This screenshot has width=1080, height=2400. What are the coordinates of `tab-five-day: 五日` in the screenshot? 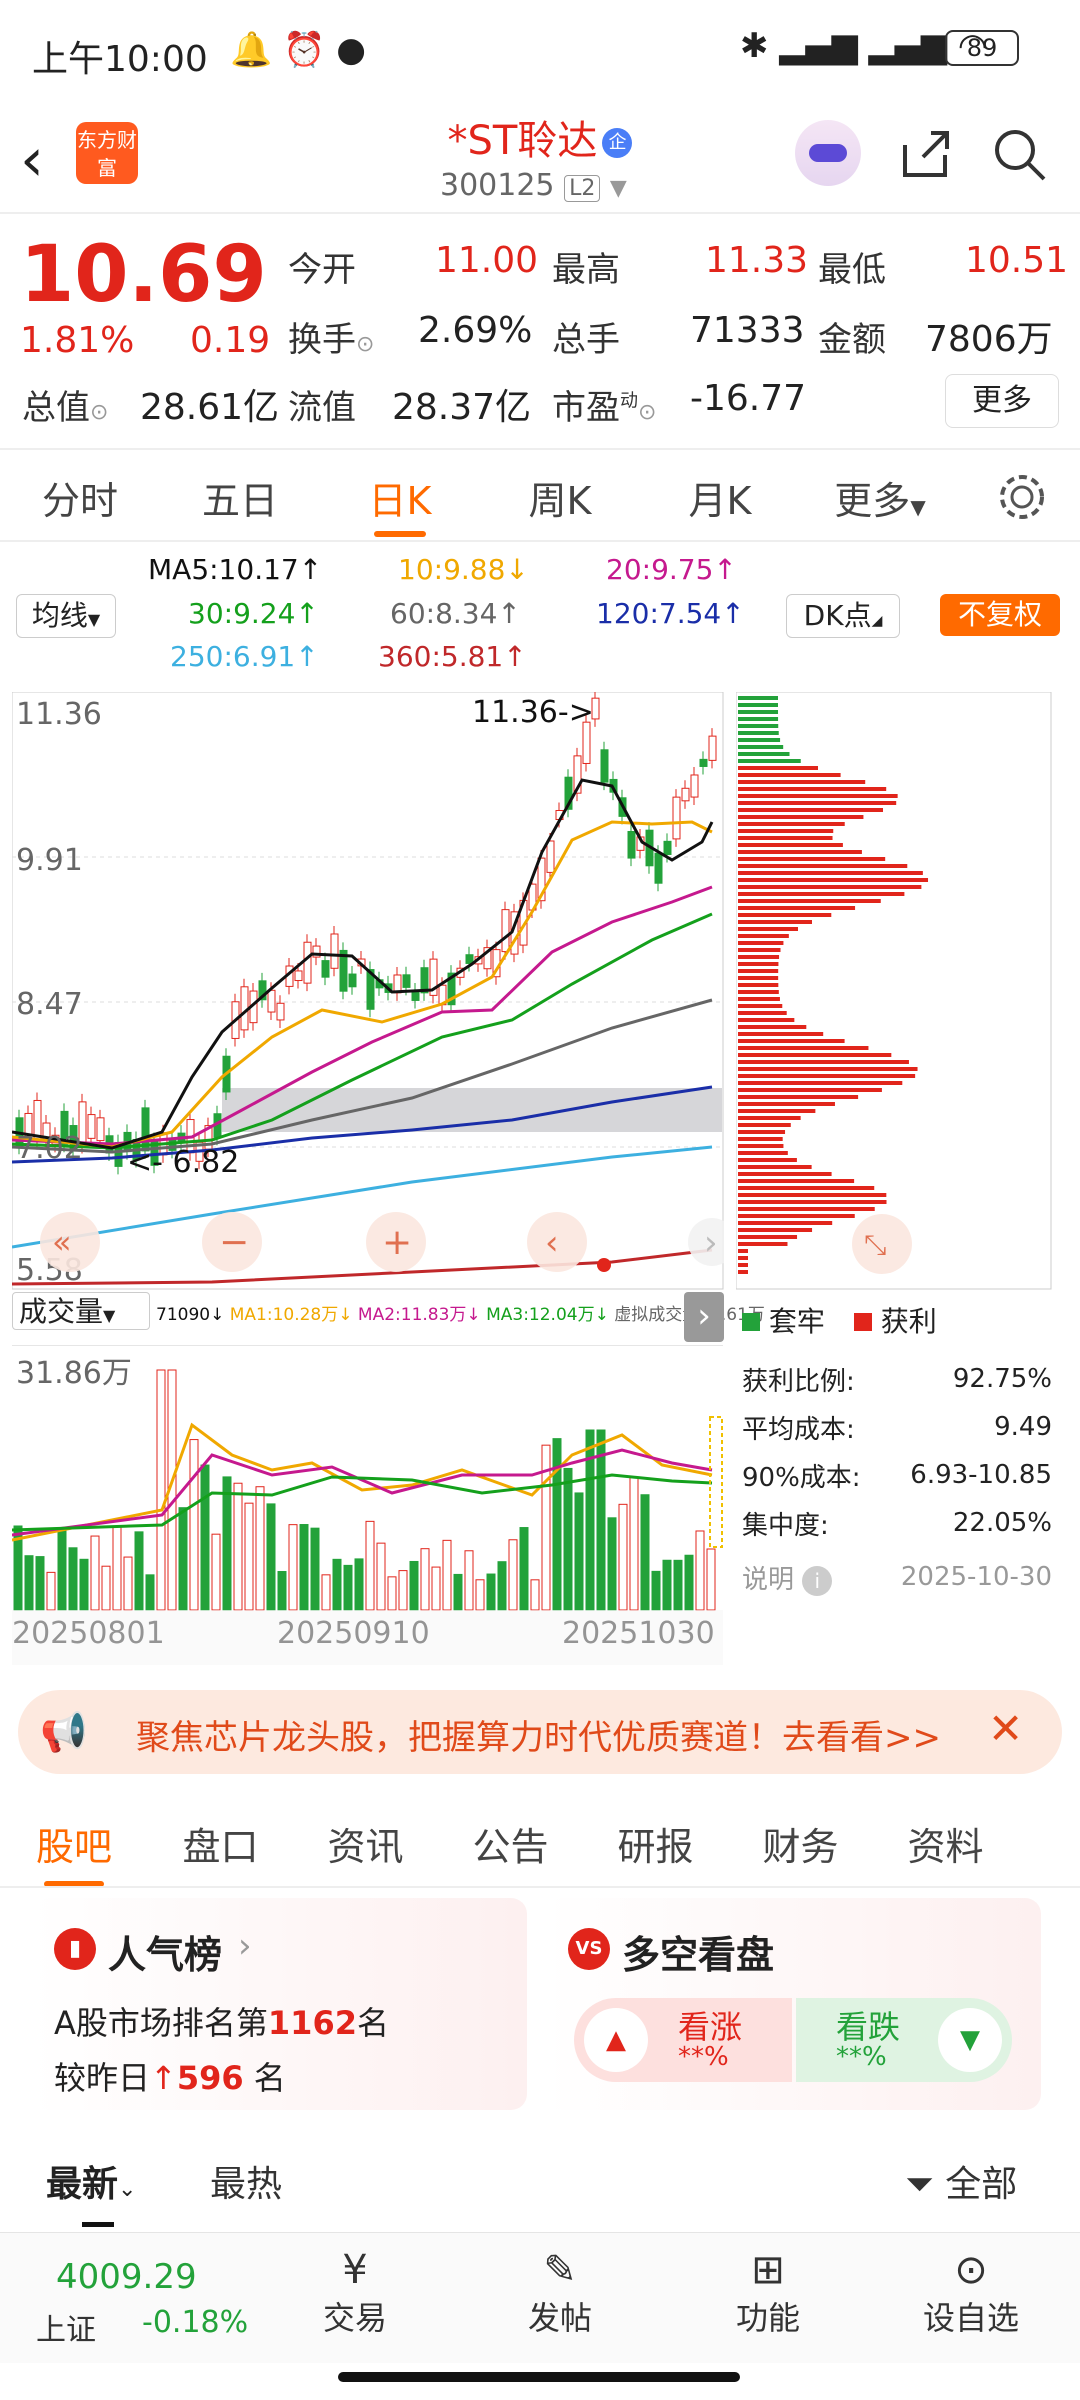 It's located at (240, 497).